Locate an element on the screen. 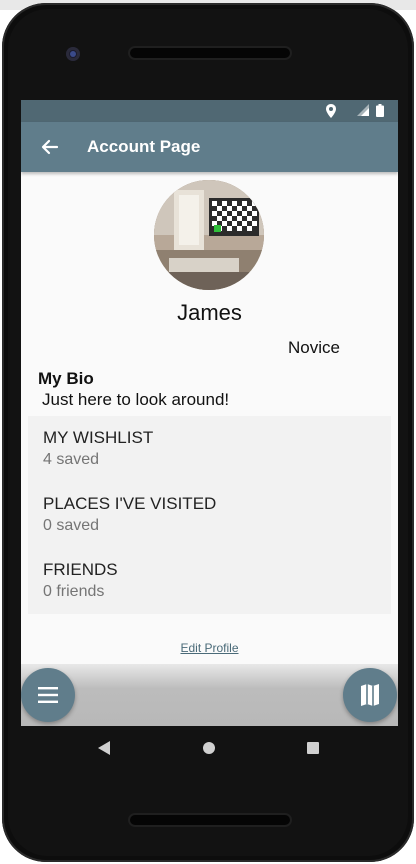 This screenshot has height=864, width=416. wishlist-count: 4 saved is located at coordinates (71, 459).